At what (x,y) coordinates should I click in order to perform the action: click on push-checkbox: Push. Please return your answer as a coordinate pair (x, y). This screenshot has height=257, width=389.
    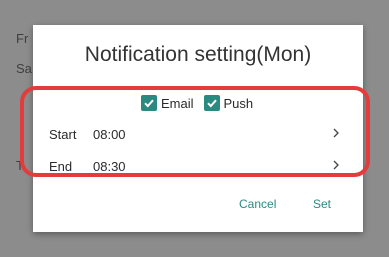
    Looking at the image, I should click on (228, 103).